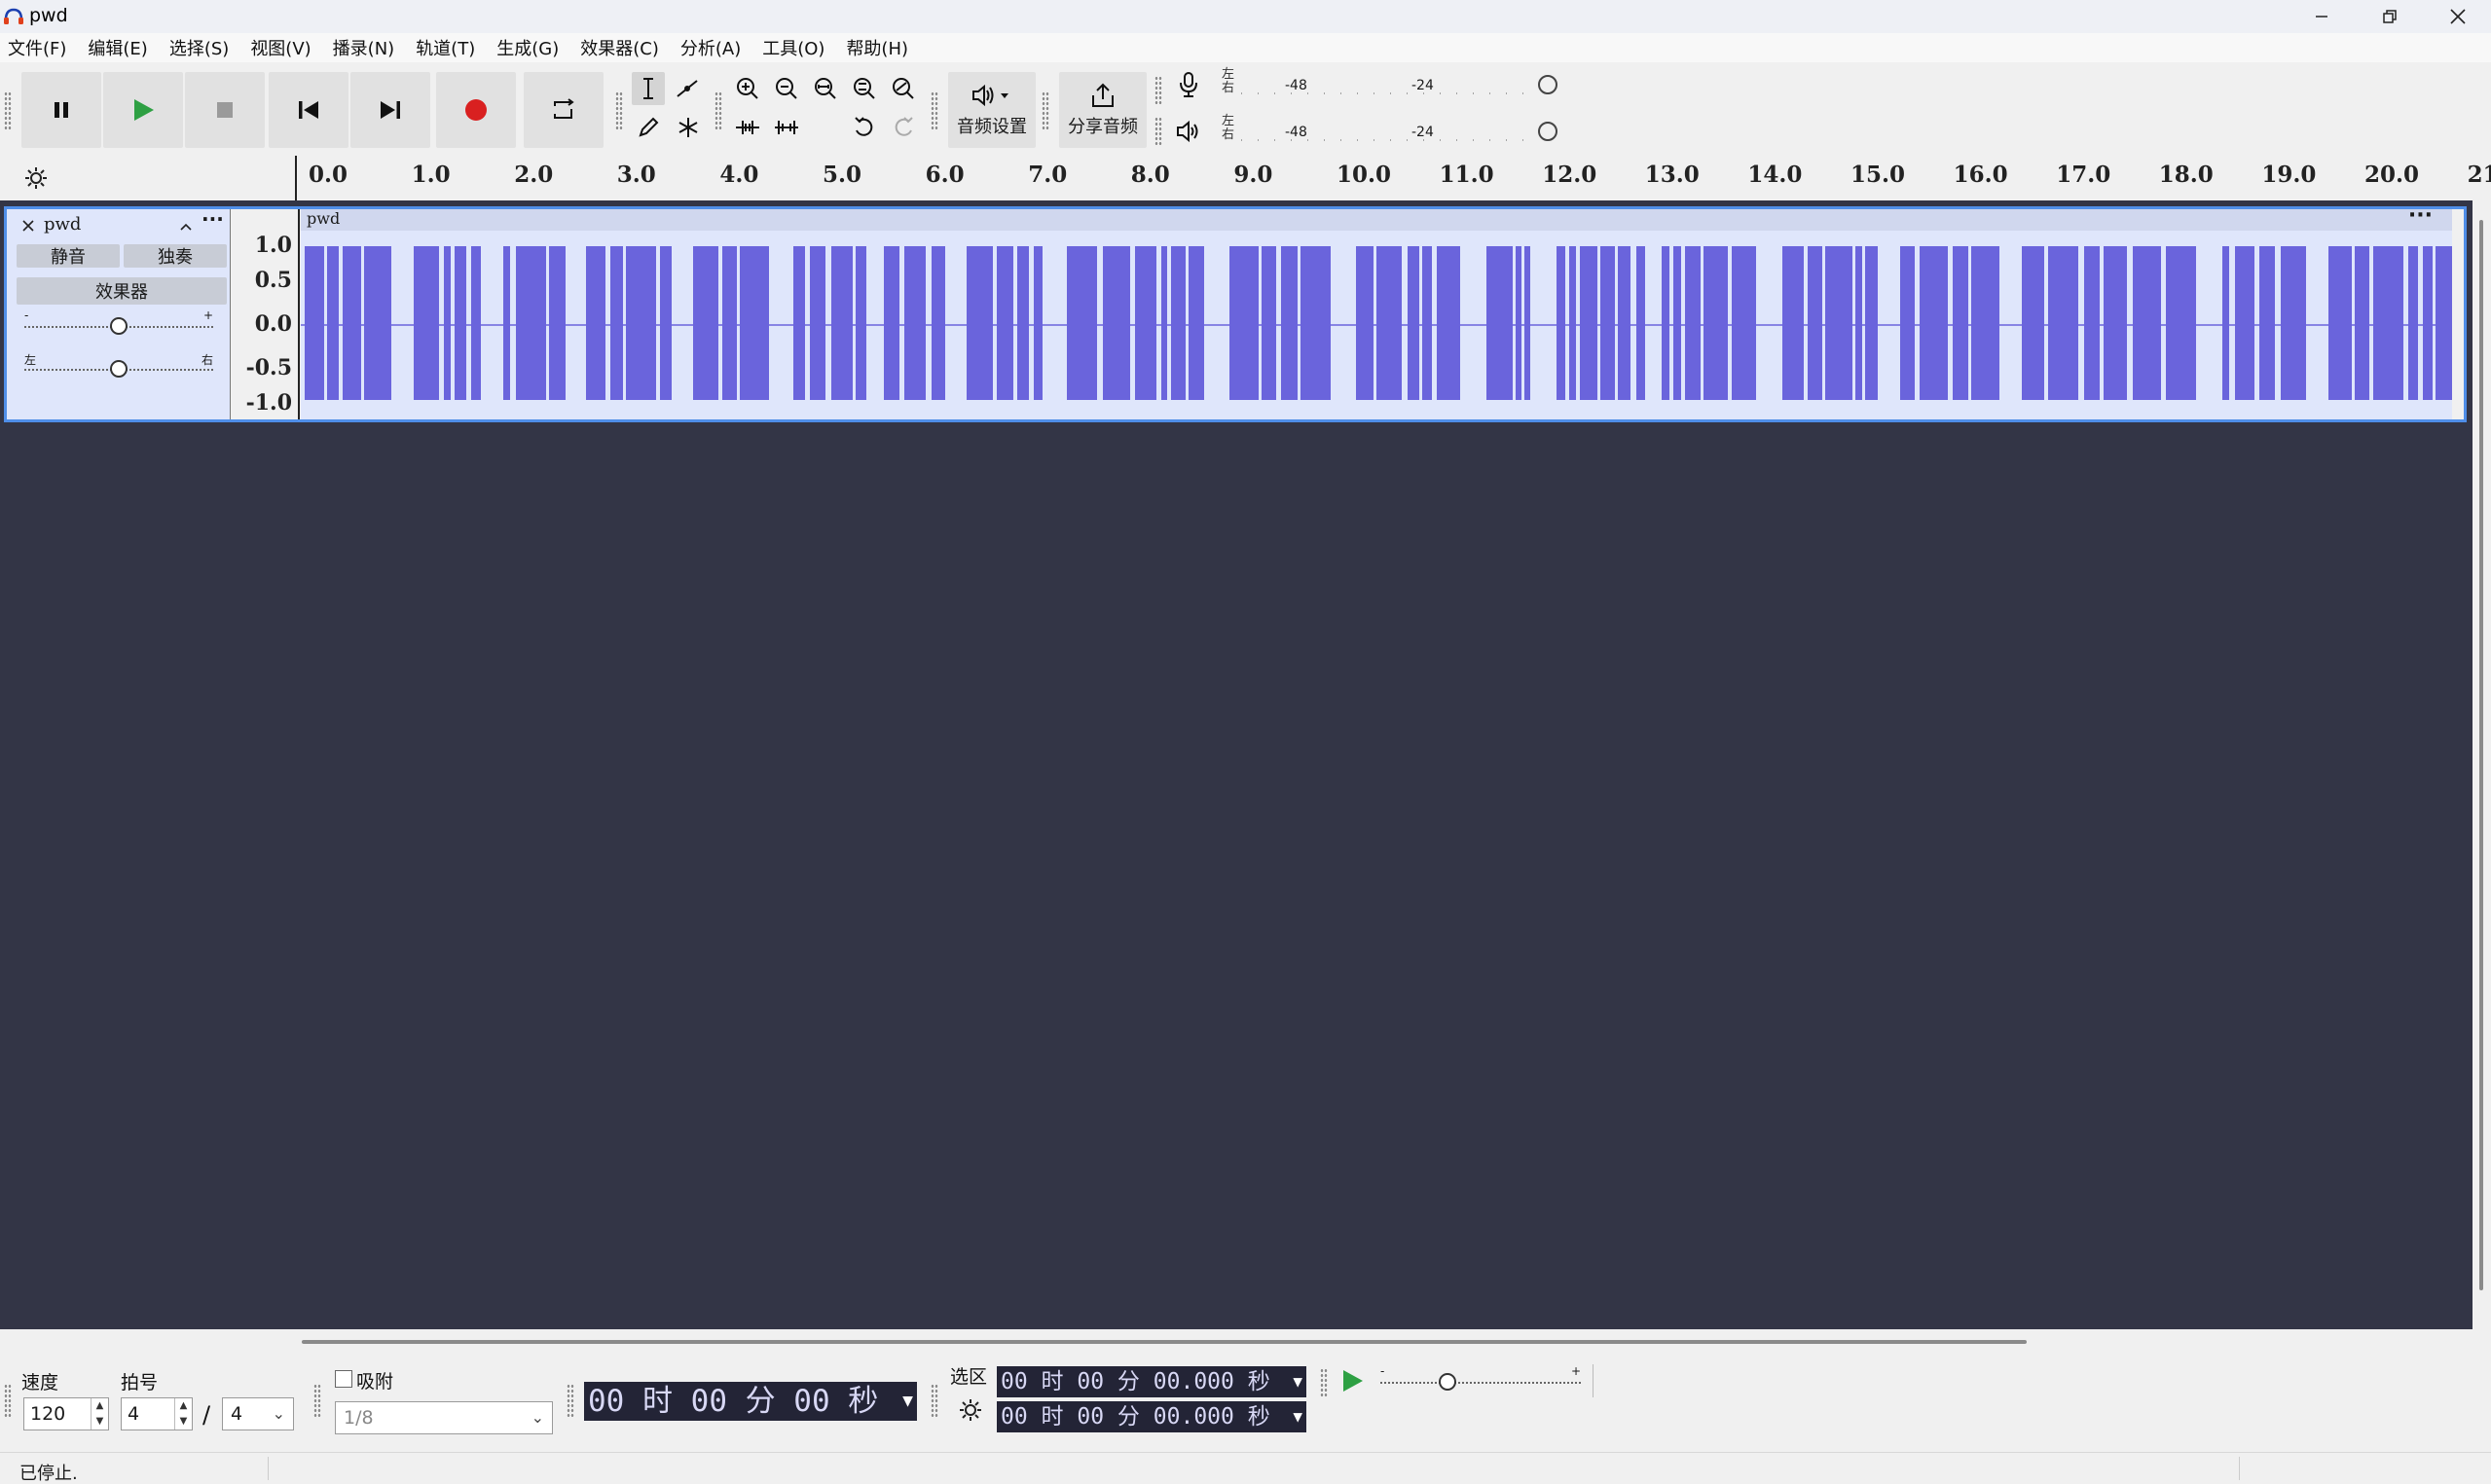  I want to click on time-display: 00 时 00 分 00 秒 ▼, so click(750, 1402).